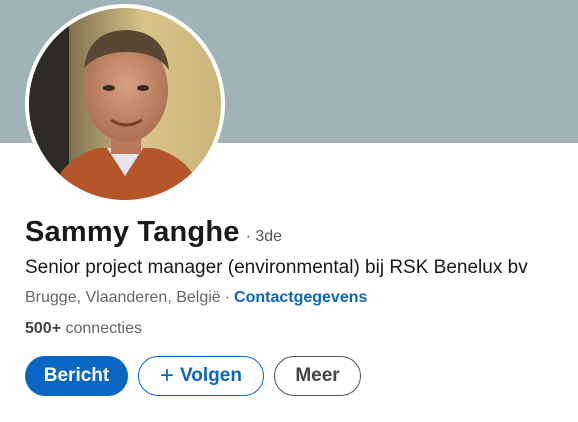 This screenshot has width=578, height=422. I want to click on follow-button-label: Volgen, so click(211, 375).